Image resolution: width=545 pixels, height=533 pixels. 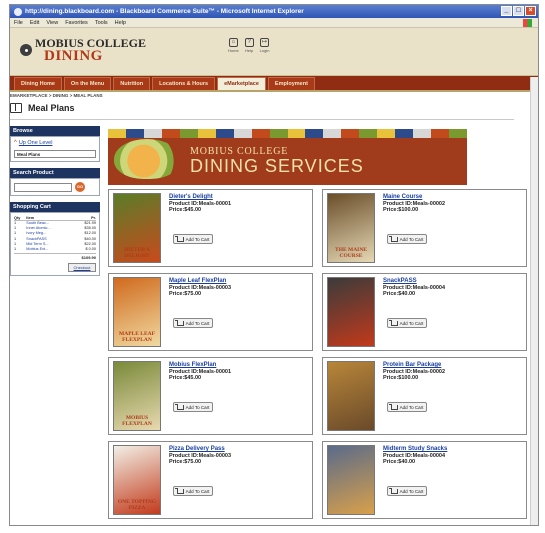 What do you see at coordinates (55, 154) in the screenshot?
I see `current-category: Meal Plans` at bounding box center [55, 154].